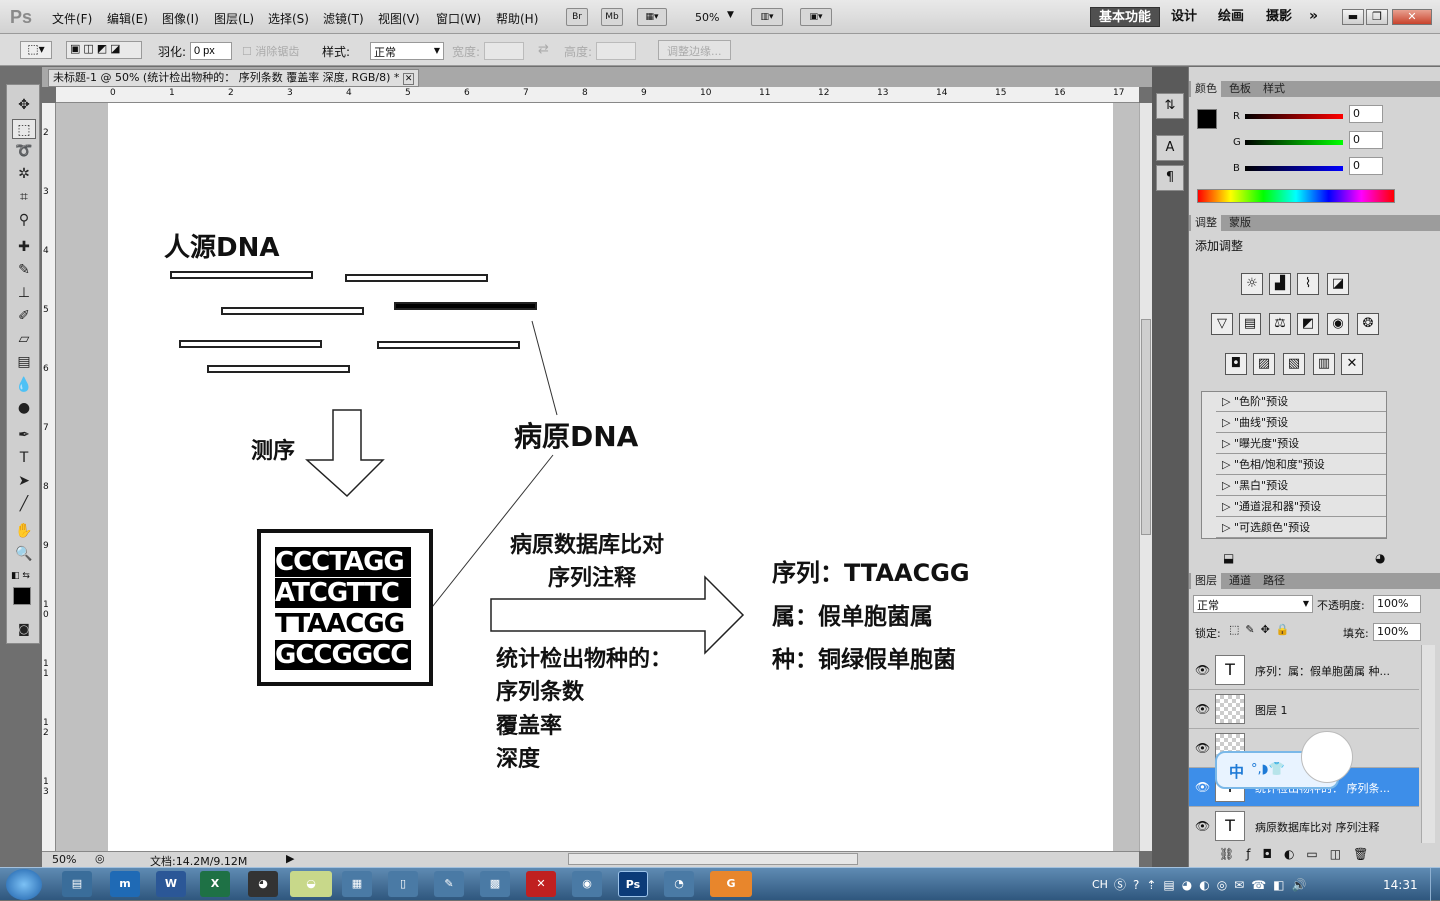 This screenshot has width=1440, height=901. Describe the element at coordinates (127, 18) in the screenshot. I see `menu-edit: 编辑(E)` at that location.